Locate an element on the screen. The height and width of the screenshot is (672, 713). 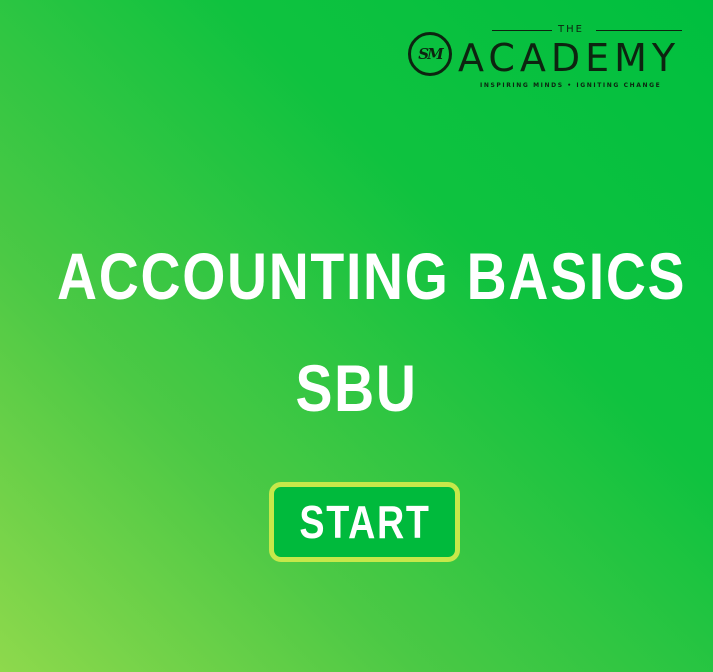
logo-badge-text: SM is located at coordinates (430, 54).